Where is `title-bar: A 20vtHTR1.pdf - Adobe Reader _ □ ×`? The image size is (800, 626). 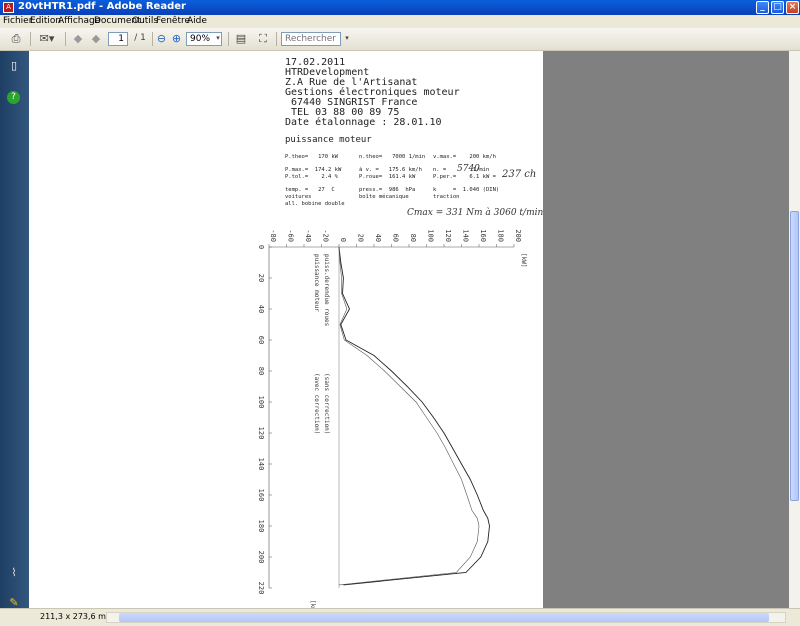
title-bar: A 20vtHTR1.pdf - Adobe Reader _ □ × is located at coordinates (400, 7).